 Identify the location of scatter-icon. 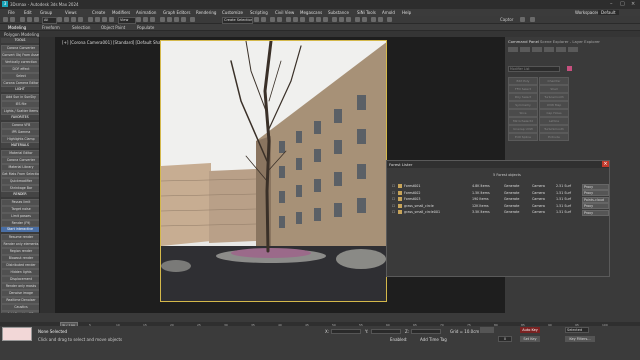
(364, 19).